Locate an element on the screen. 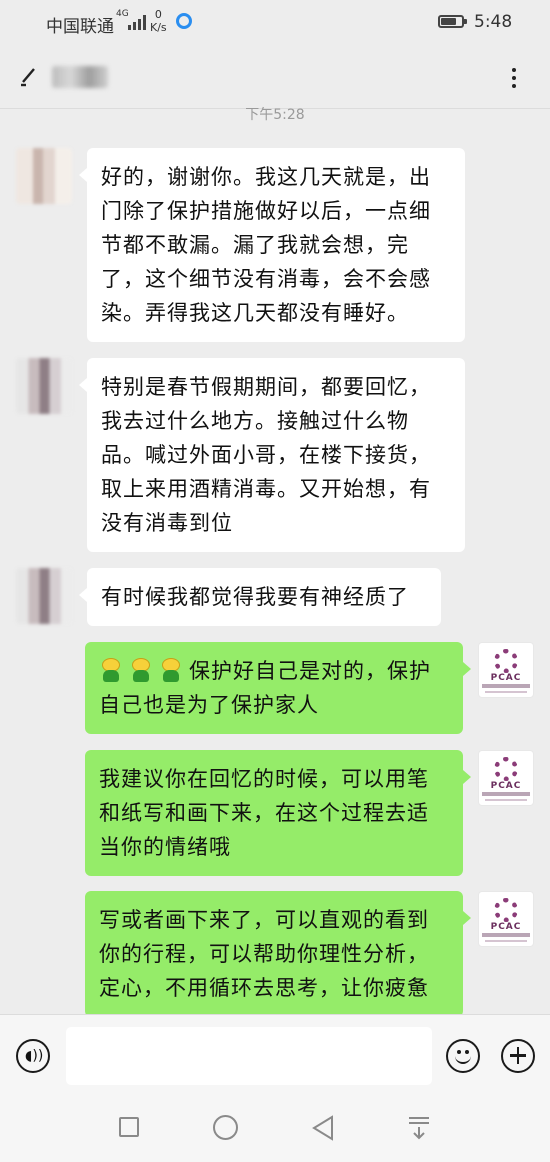  more-dots-icon is located at coordinates (514, 78).